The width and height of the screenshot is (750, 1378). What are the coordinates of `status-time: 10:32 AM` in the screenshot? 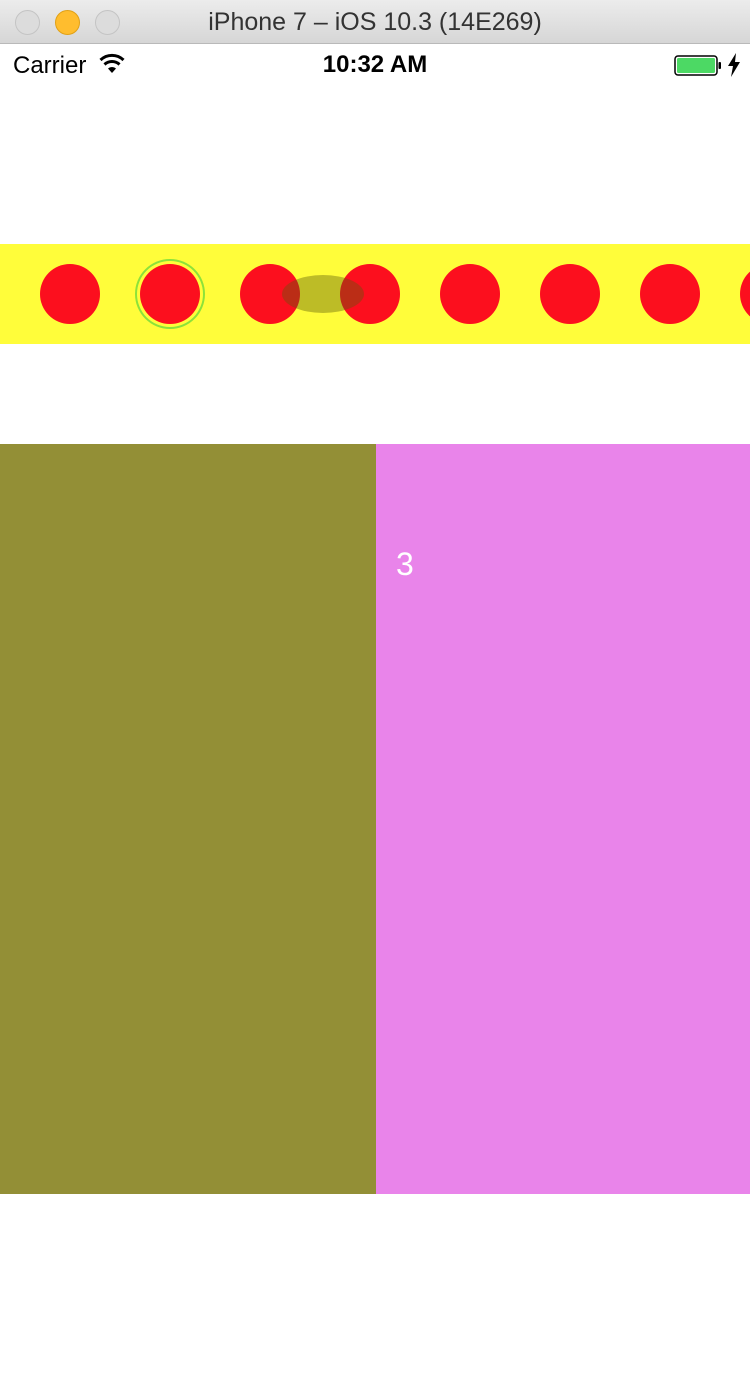 It's located at (375, 64).